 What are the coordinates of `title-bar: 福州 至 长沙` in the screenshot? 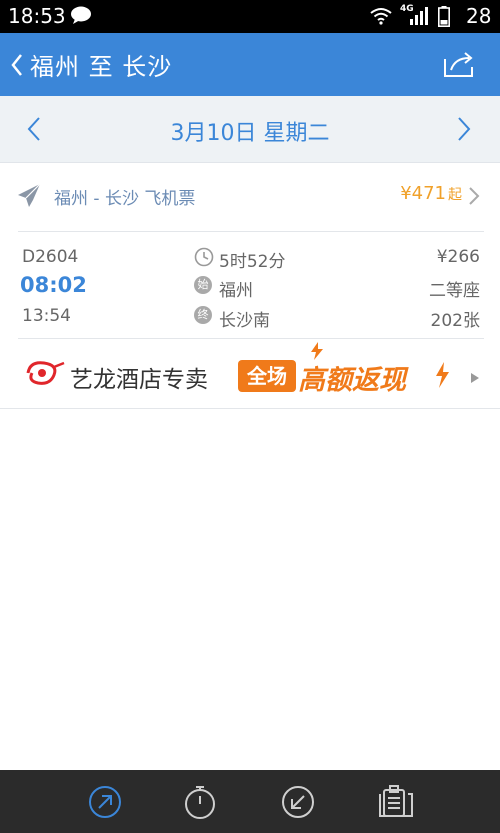 It's located at (250, 64).